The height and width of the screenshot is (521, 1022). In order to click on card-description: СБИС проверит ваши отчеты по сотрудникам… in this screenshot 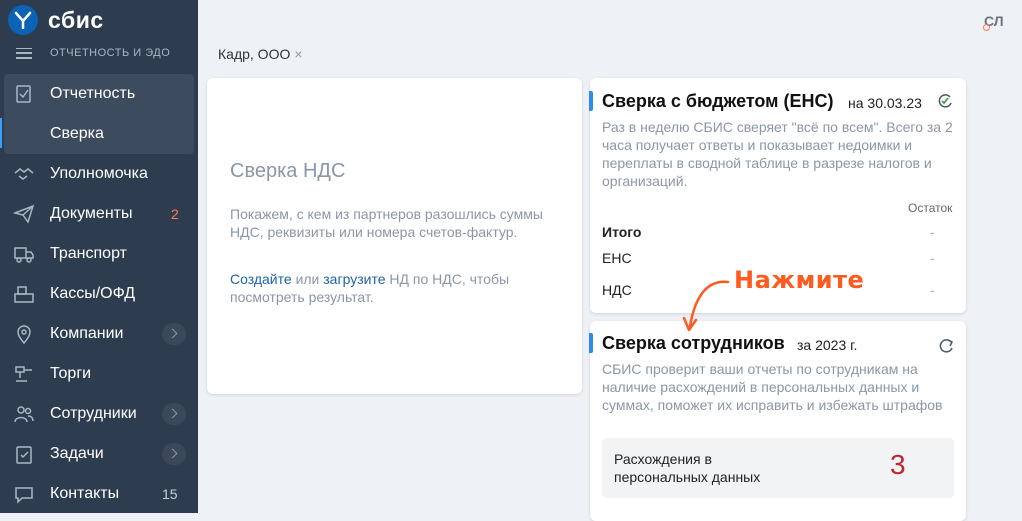, I will do `click(772, 387)`.